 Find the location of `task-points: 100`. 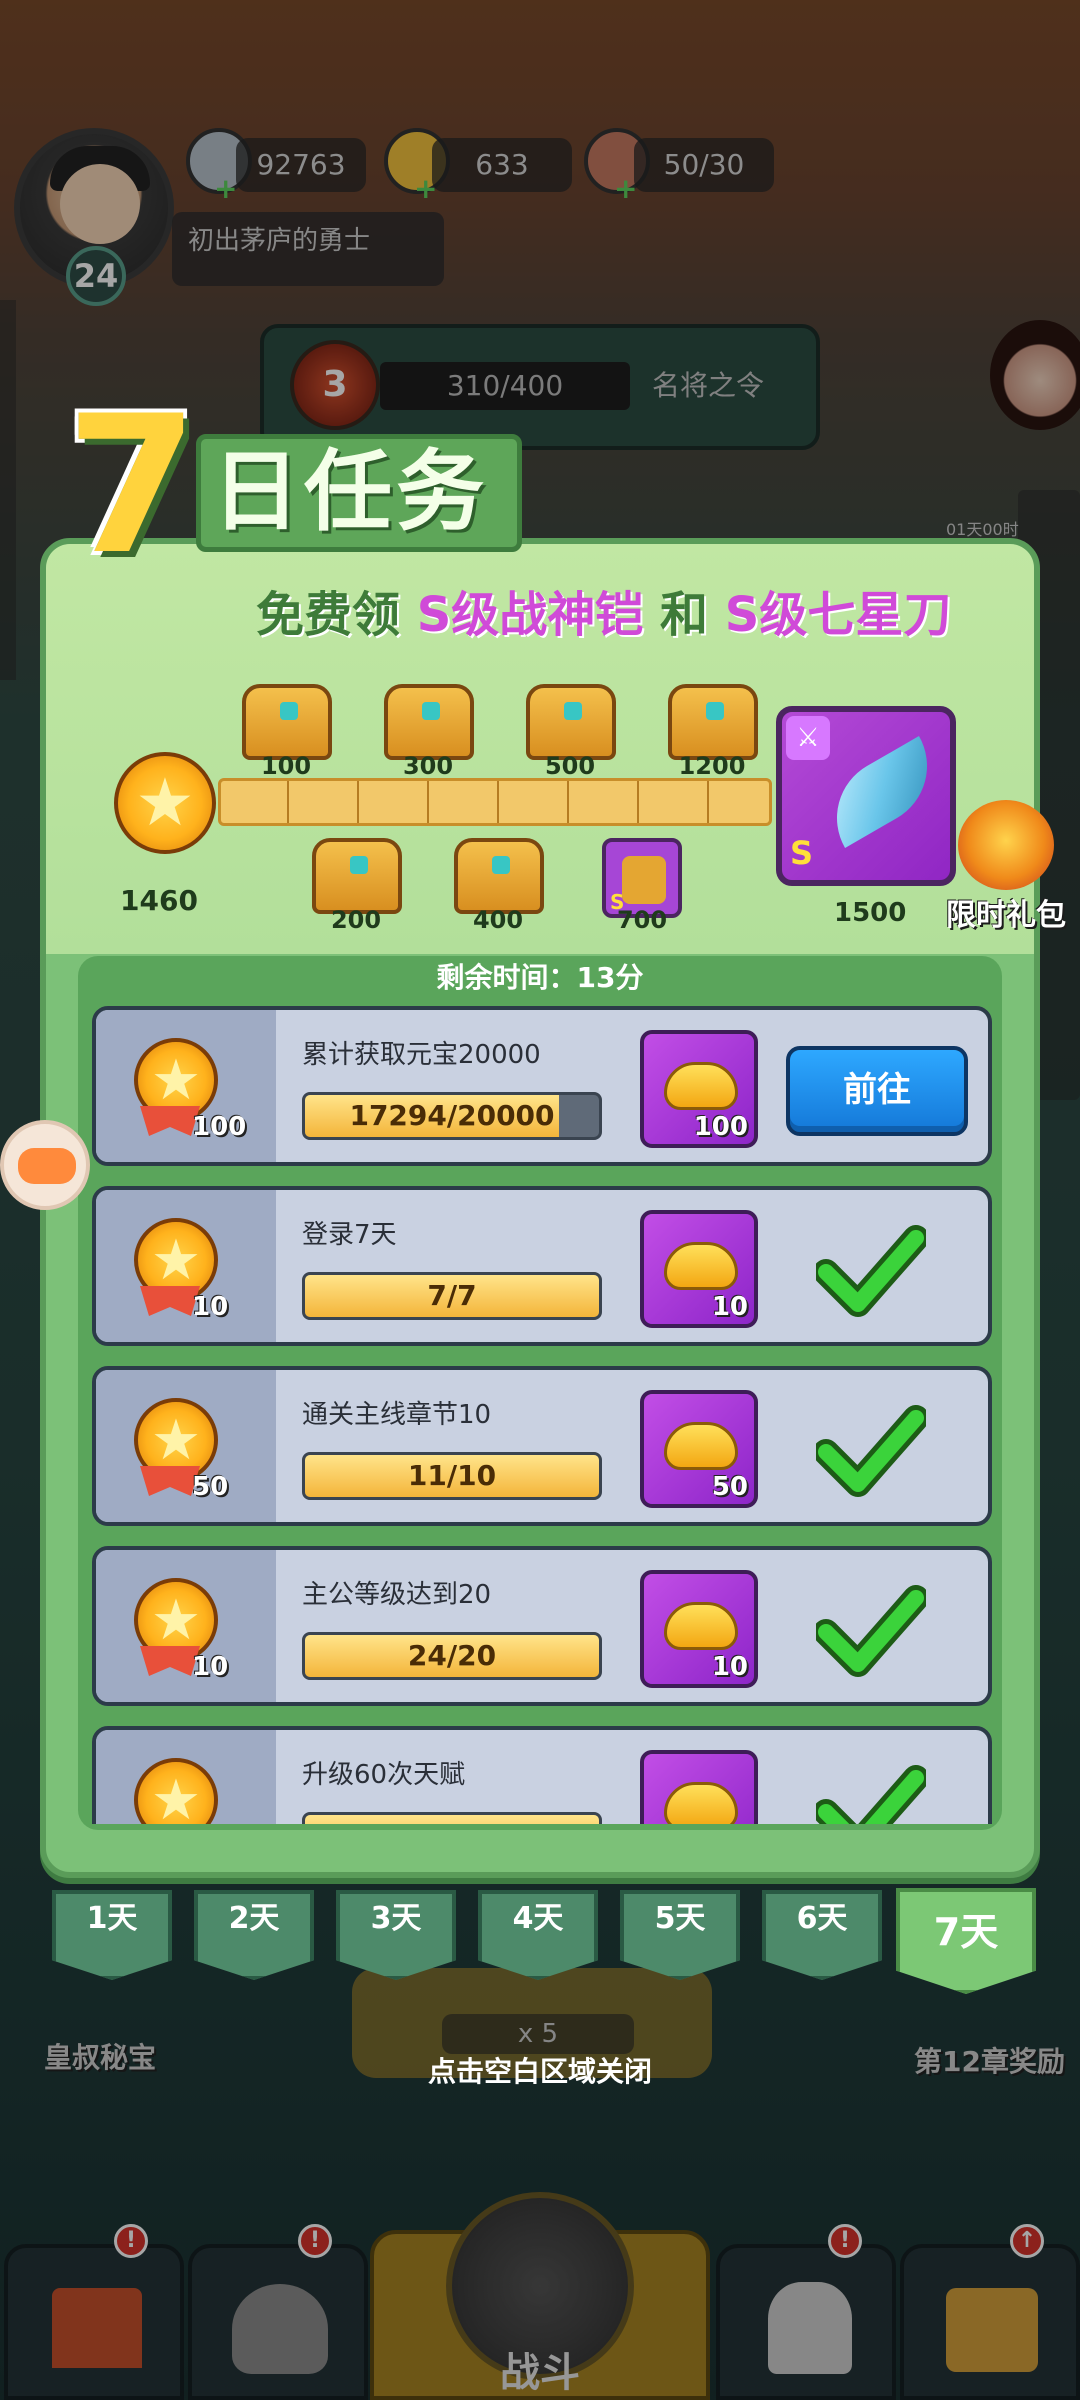

task-points: 100 is located at coordinates (219, 1127).